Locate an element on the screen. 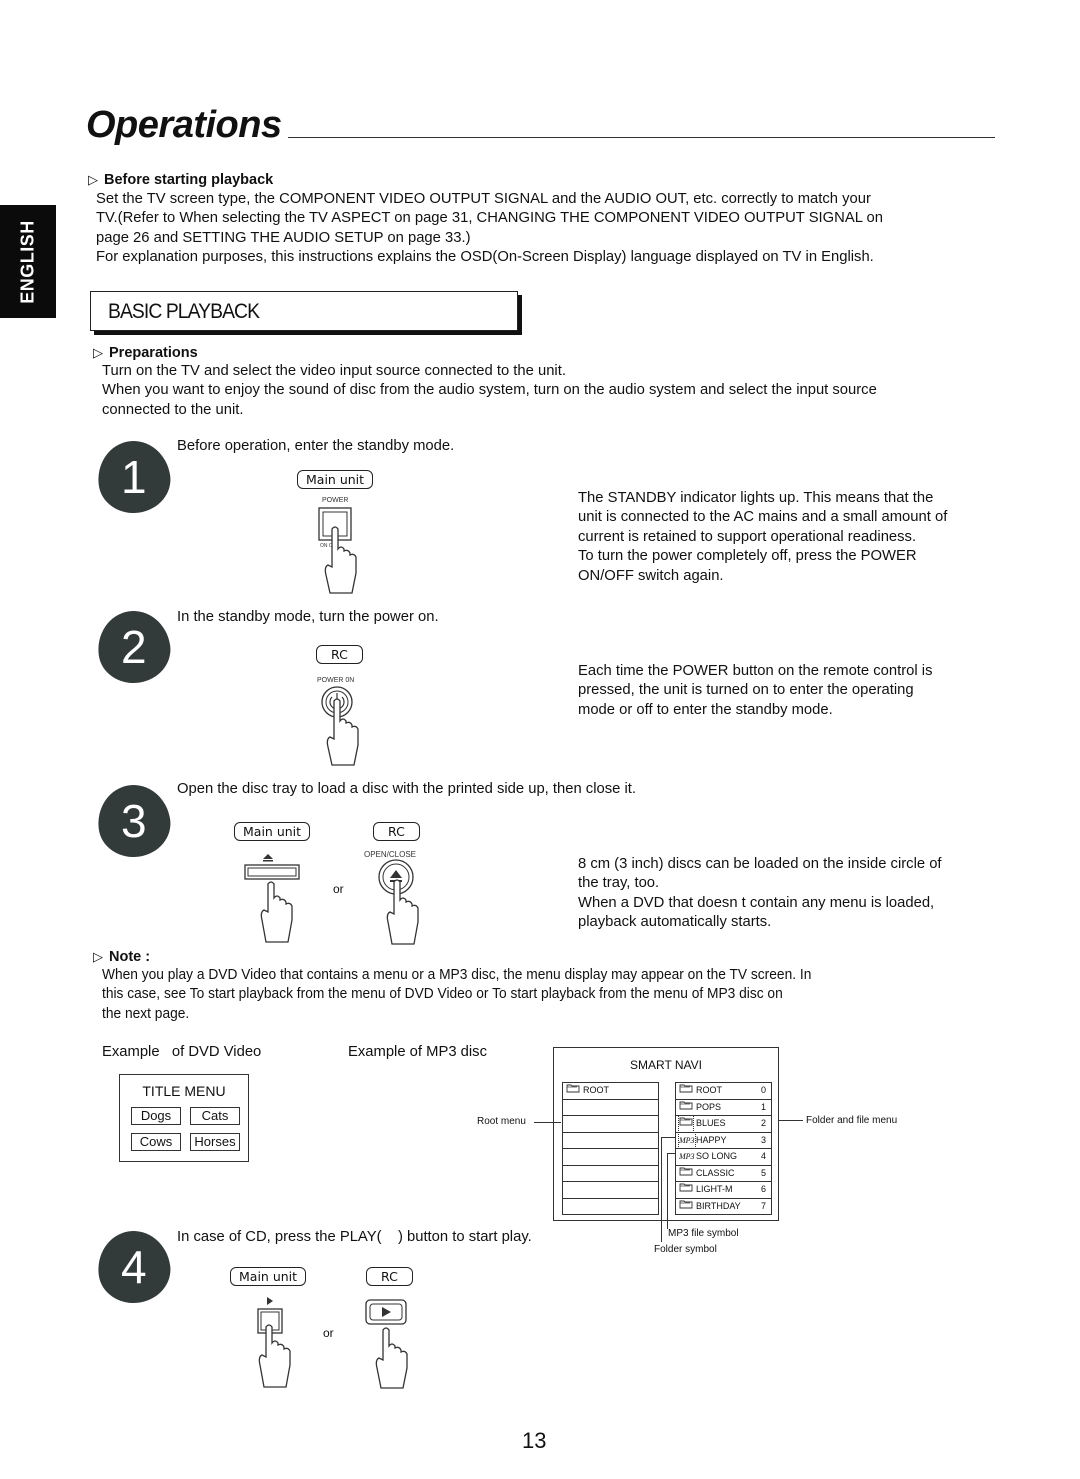  menu-button-cats: Cats is located at coordinates (215, 1116).